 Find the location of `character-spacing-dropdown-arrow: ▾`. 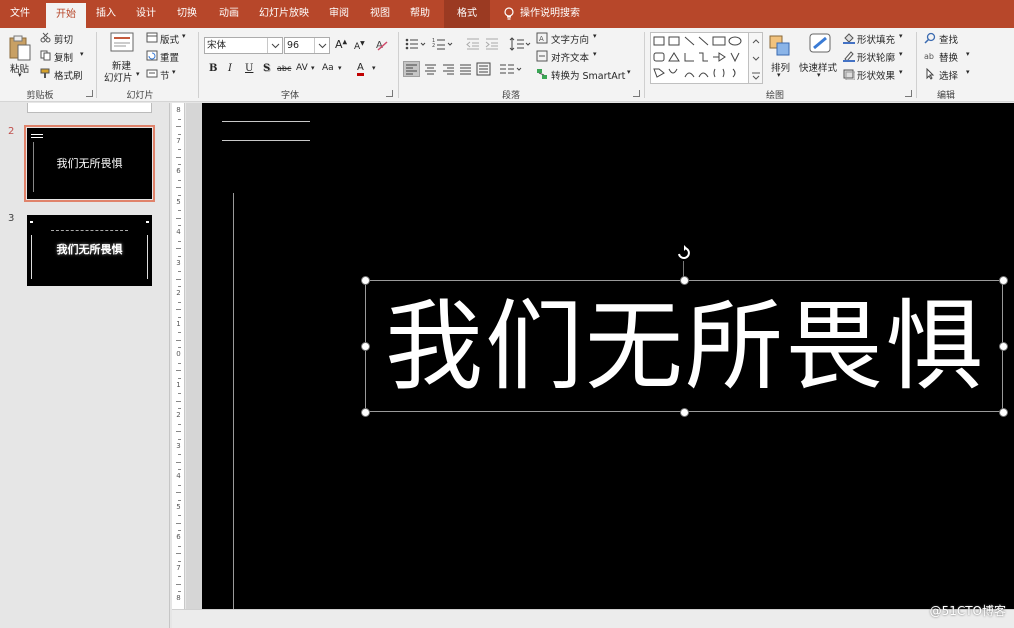

character-spacing-dropdown-arrow: ▾ is located at coordinates (313, 68).